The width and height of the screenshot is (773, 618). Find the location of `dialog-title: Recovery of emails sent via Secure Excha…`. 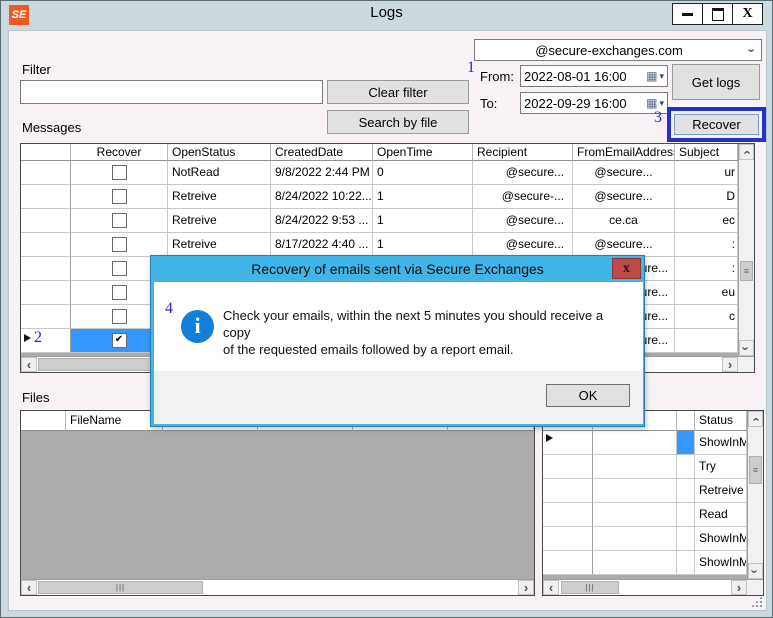

dialog-title: Recovery of emails sent via Secure Excha… is located at coordinates (397, 269).